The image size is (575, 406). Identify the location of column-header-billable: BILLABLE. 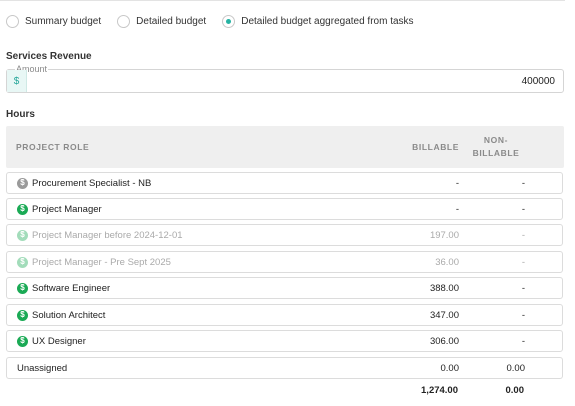
(429, 147).